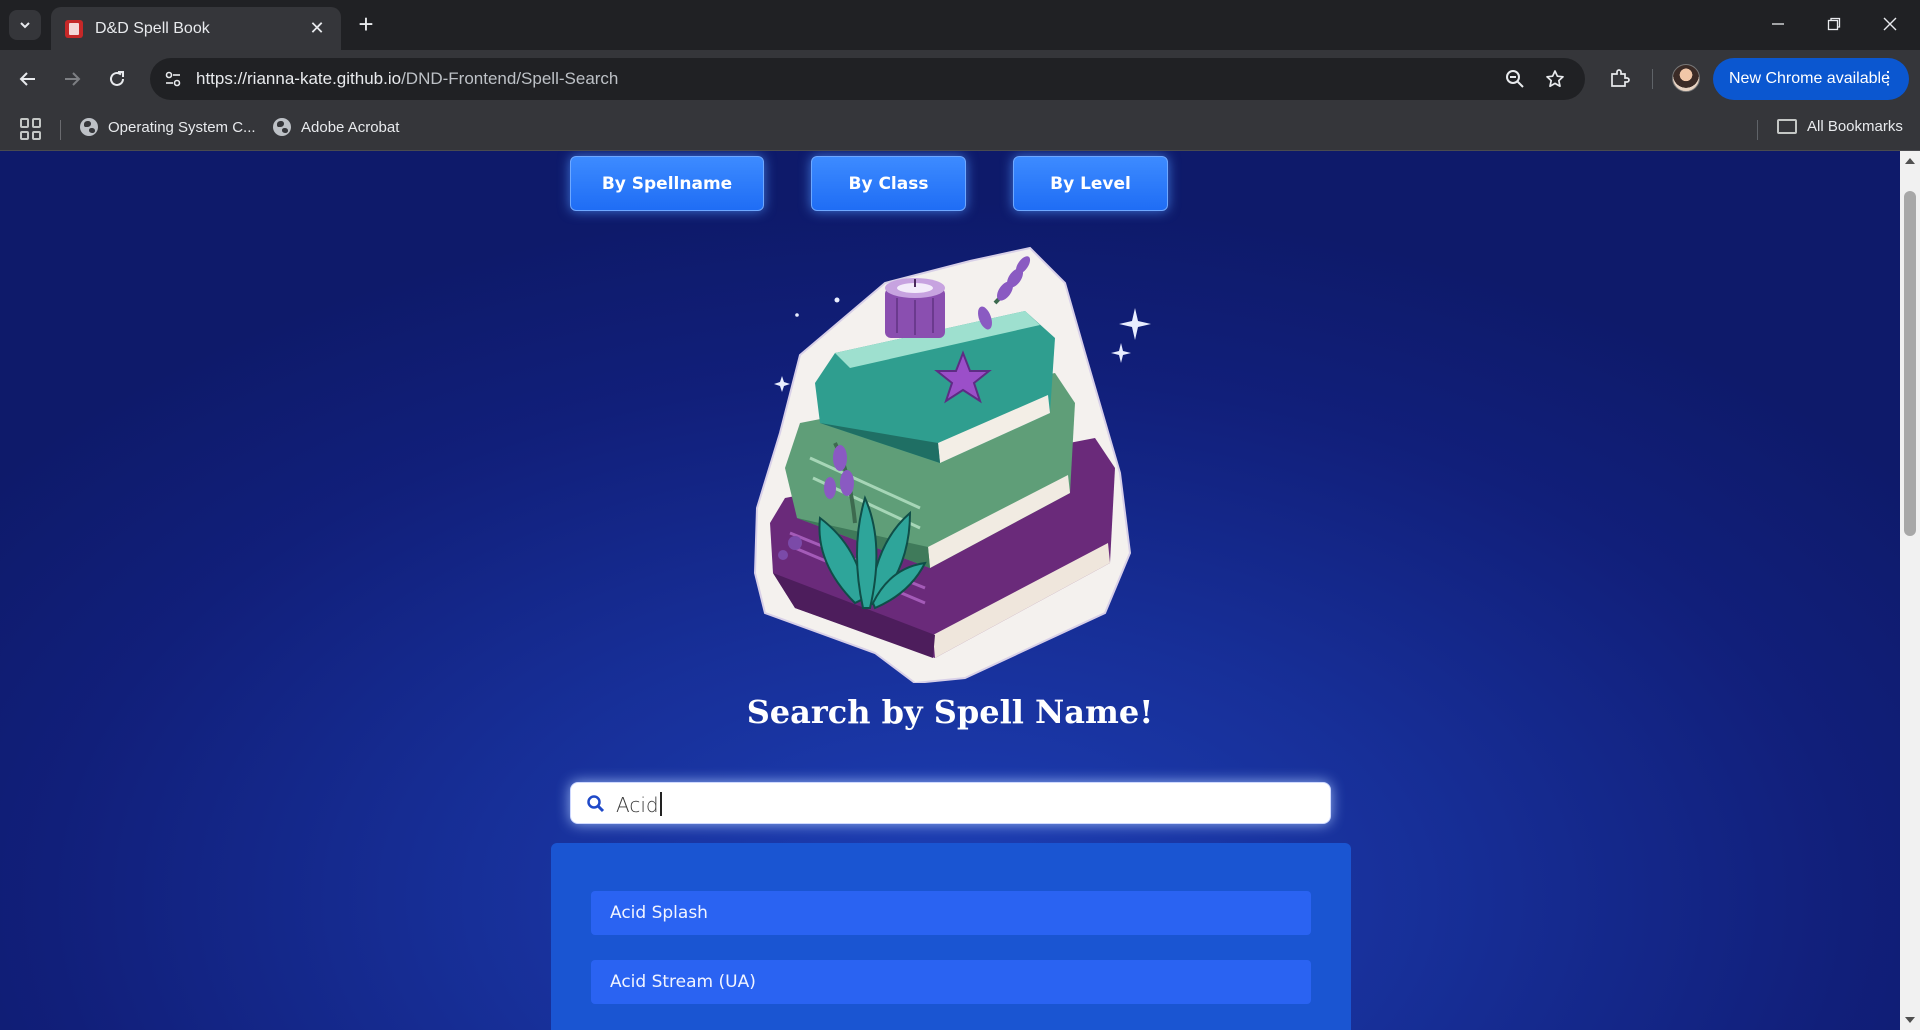 Image resolution: width=1920 pixels, height=1030 pixels. I want to click on reload-button, so click(117, 79).